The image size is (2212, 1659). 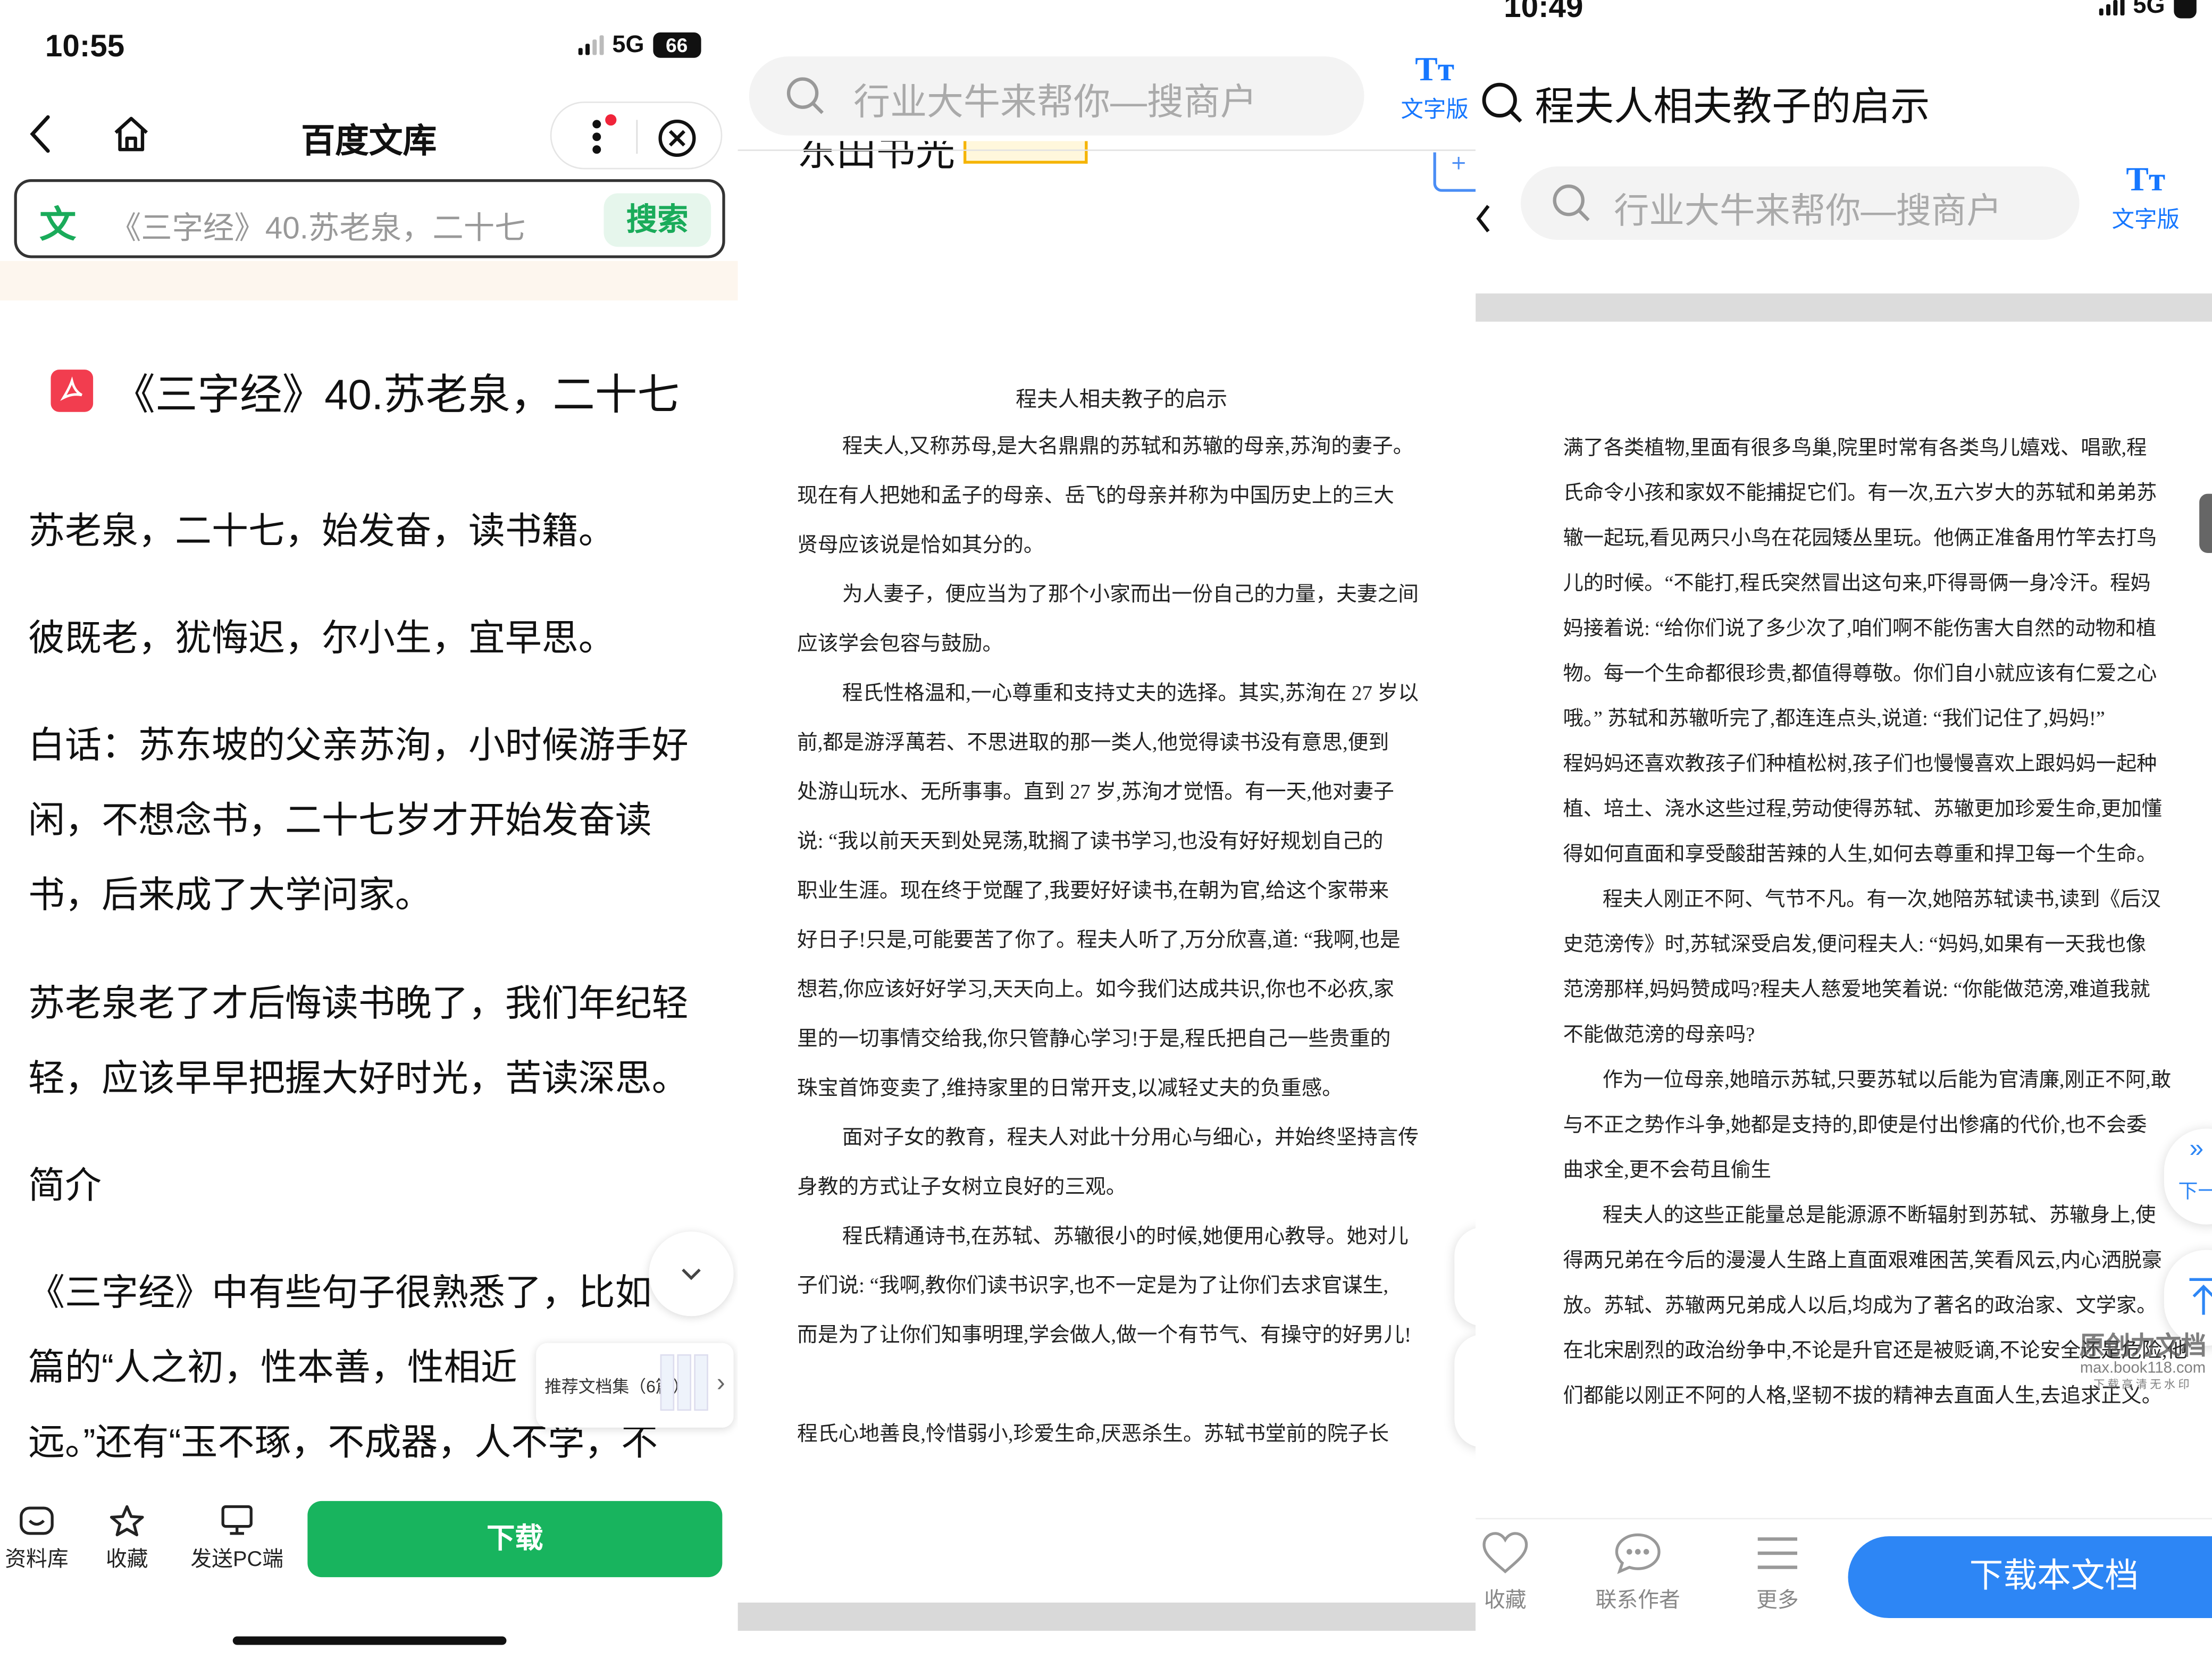 What do you see at coordinates (369, 135) in the screenshot?
I see `nav-bar: 百度文库` at bounding box center [369, 135].